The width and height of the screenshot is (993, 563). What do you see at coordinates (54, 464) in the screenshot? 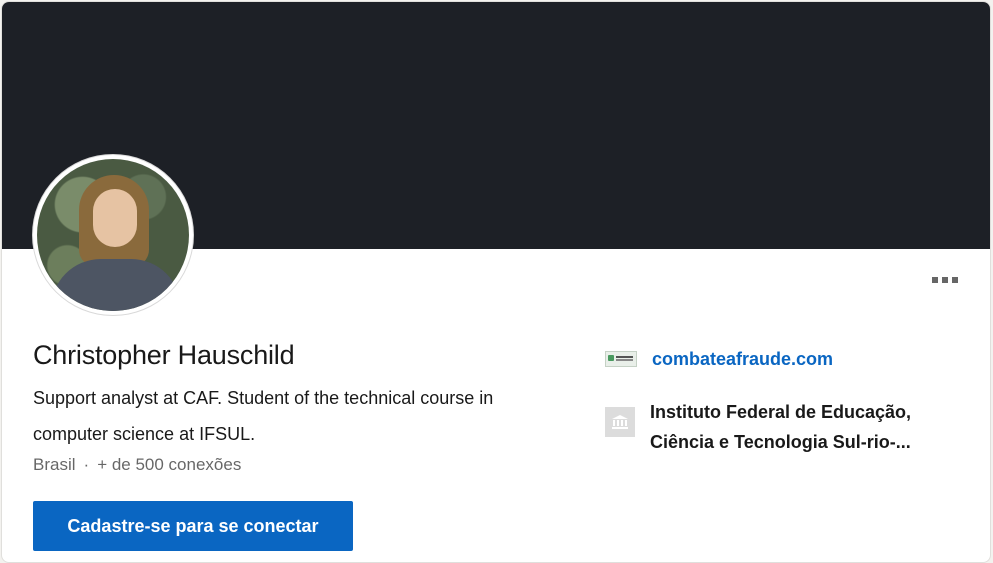
I see `profile-location: Brasil` at bounding box center [54, 464].